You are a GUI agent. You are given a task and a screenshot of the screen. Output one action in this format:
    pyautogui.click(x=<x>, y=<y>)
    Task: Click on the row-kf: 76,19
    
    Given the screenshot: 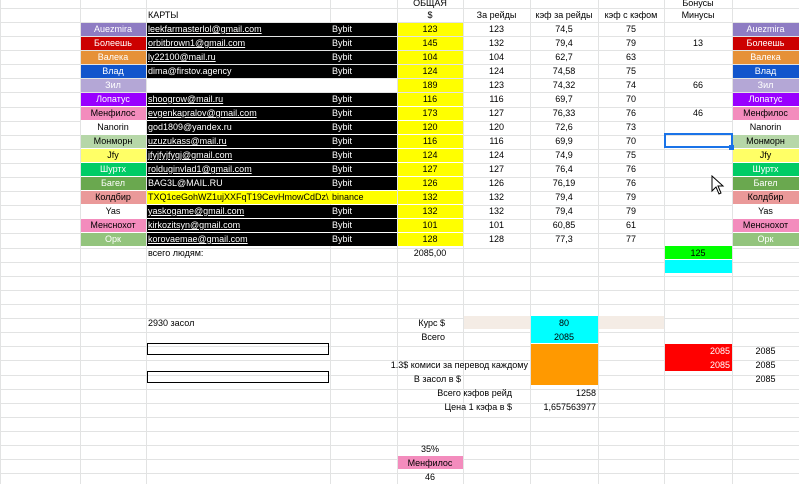 What is the action you would take?
    pyautogui.click(x=564, y=183)
    